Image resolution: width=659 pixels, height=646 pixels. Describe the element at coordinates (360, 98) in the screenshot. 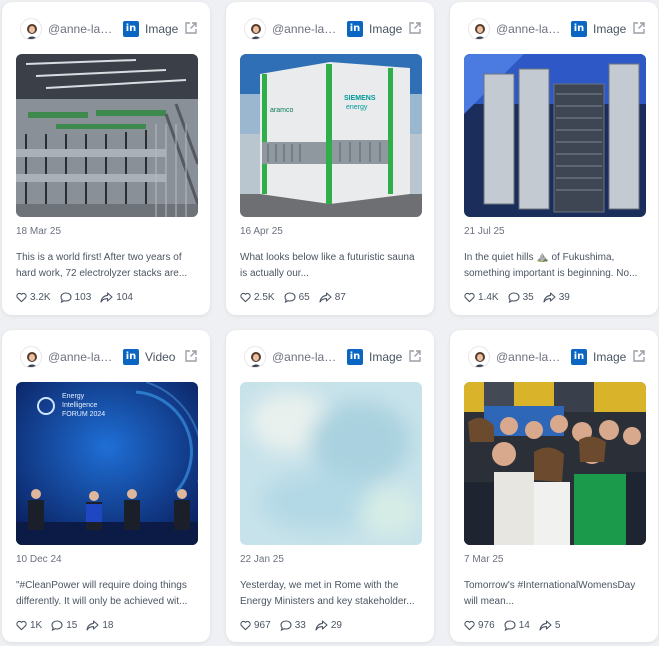

I see `svg-text: SIEMENS` at that location.